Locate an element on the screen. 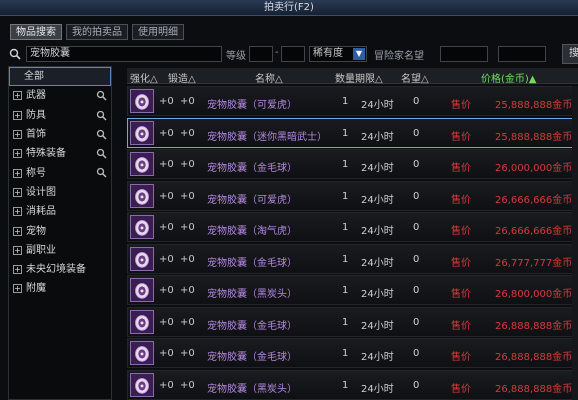 Image resolution: width=578 pixels, height=400 pixels. column-enhance: 强化△ is located at coordinates (144, 77).